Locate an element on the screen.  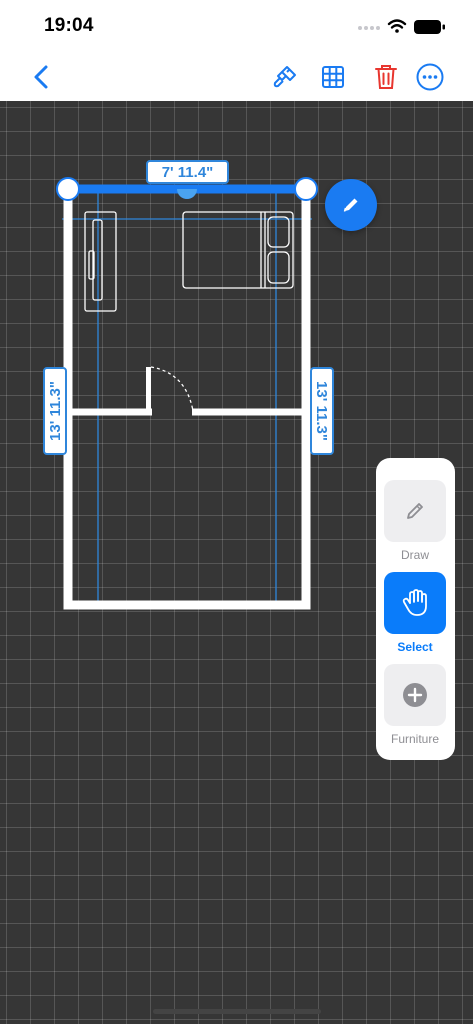
status-icons is located at coordinates (401, 26).